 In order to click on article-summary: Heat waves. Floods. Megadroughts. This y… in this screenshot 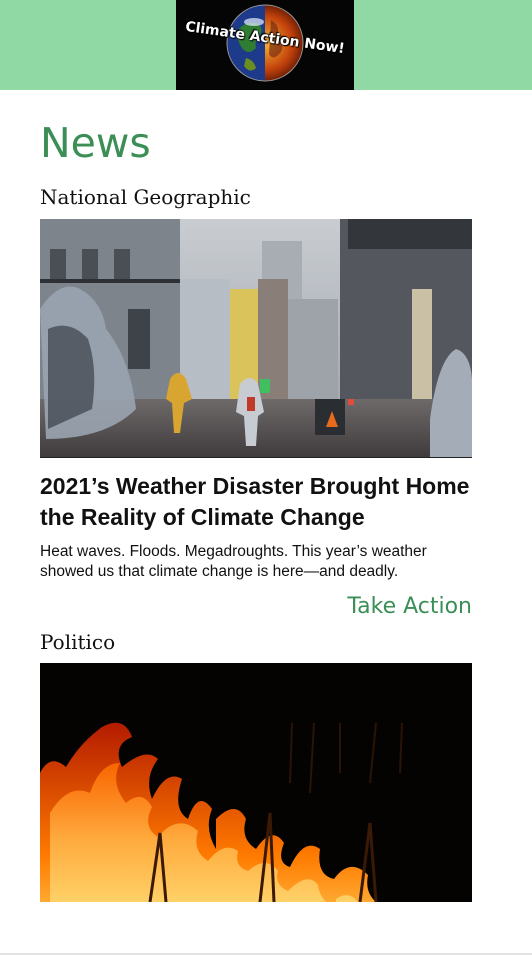, I will do `click(233, 561)`.